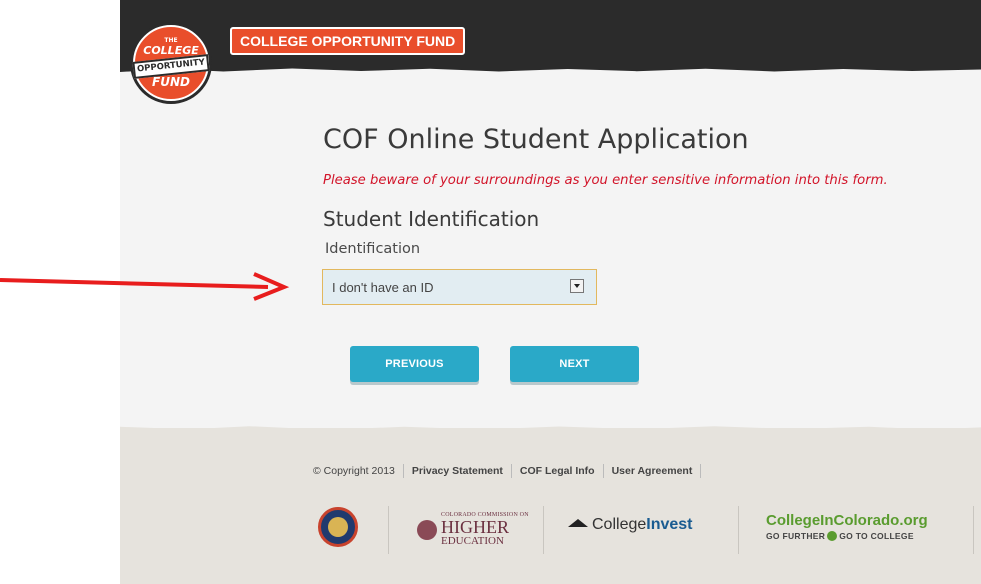 This screenshot has height=584, width=981. What do you see at coordinates (431, 219) in the screenshot?
I see `section-title: Student Identification` at bounding box center [431, 219].